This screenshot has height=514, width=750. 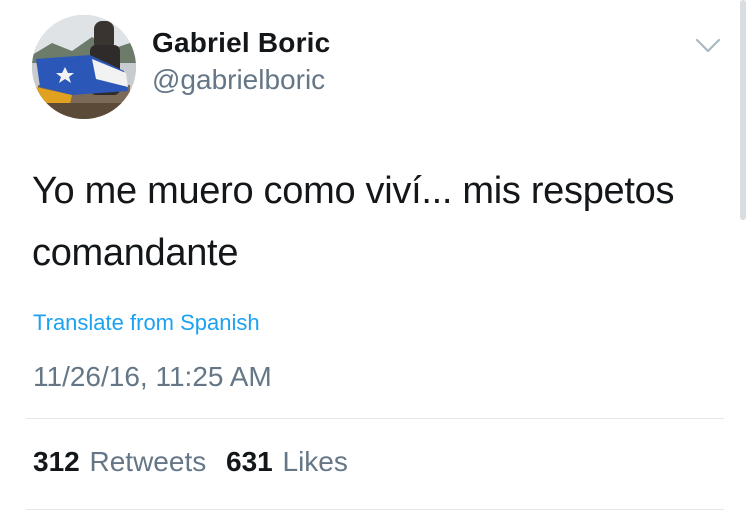 What do you see at coordinates (315, 461) in the screenshot?
I see `likes-label: Likes` at bounding box center [315, 461].